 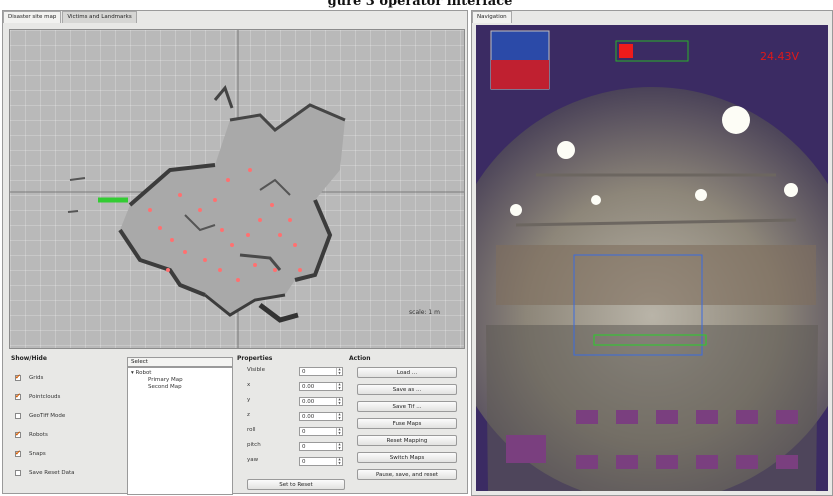 I want to click on yaw-value: 0, so click(x=304, y=462).